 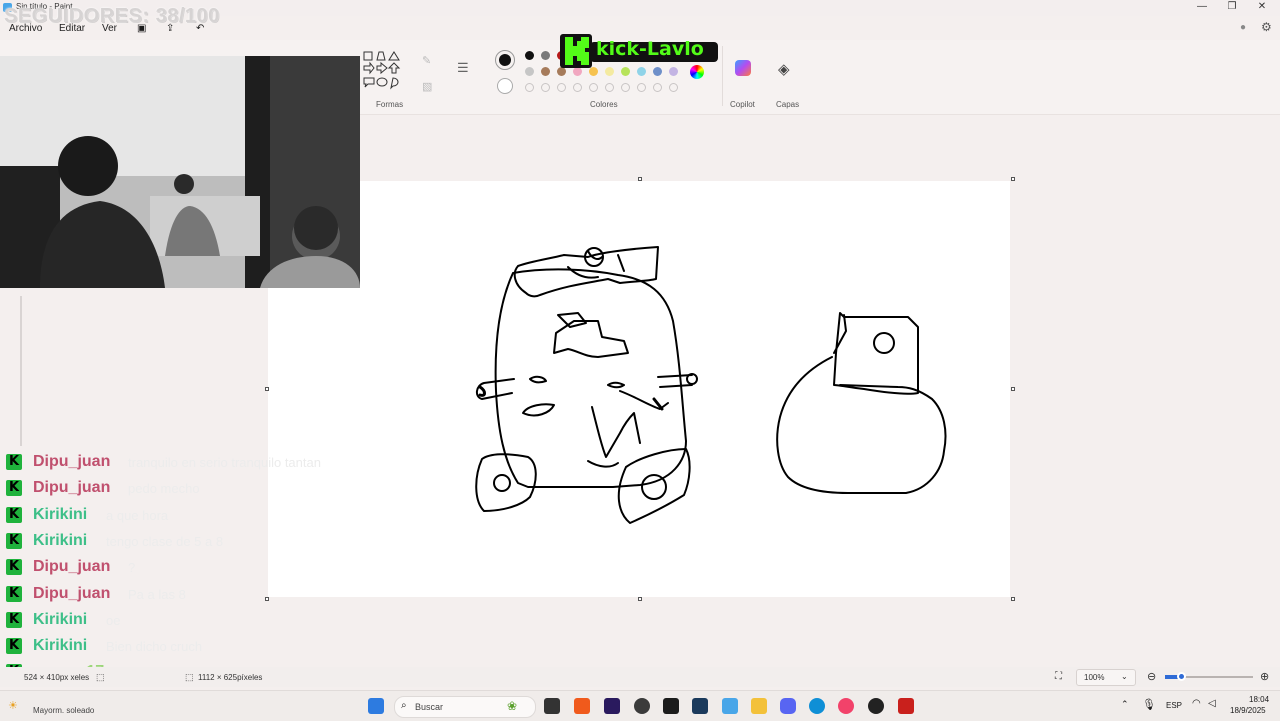 I want to click on steam-icon, so click(x=700, y=706).